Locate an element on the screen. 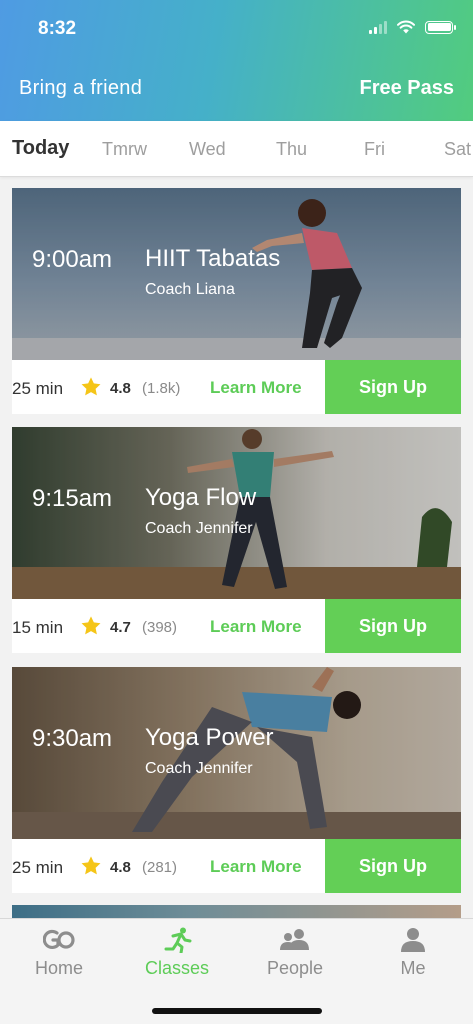 This screenshot has width=473, height=1024. day-tab-wed: Wed is located at coordinates (207, 149).